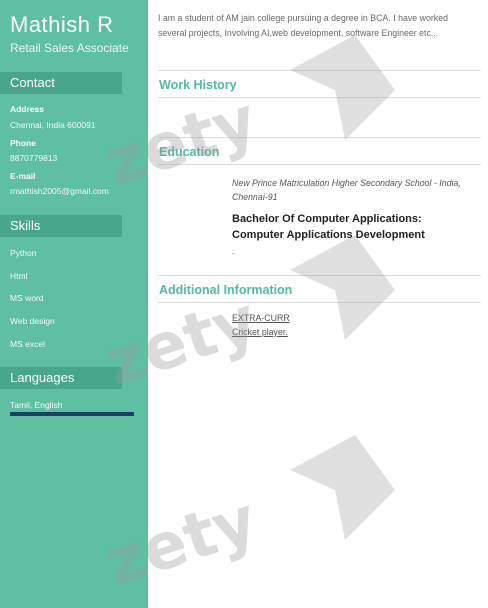 The width and height of the screenshot is (488, 608). I want to click on language-level-bar, so click(72, 414).